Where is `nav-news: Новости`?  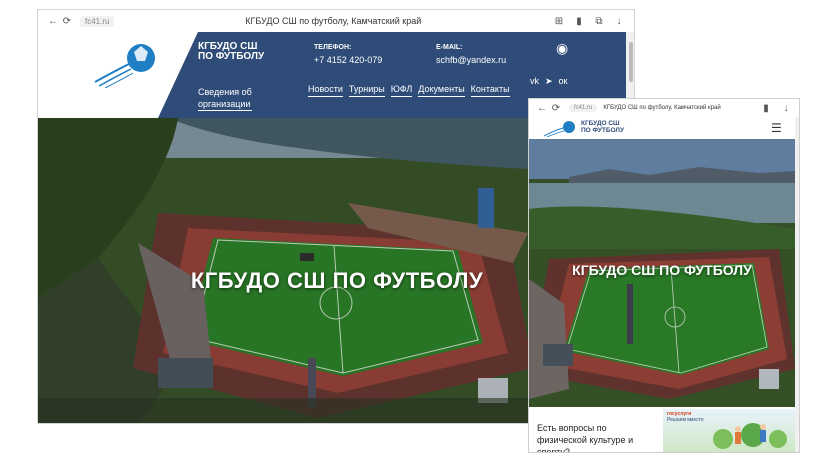 nav-news: Новости is located at coordinates (325, 90).